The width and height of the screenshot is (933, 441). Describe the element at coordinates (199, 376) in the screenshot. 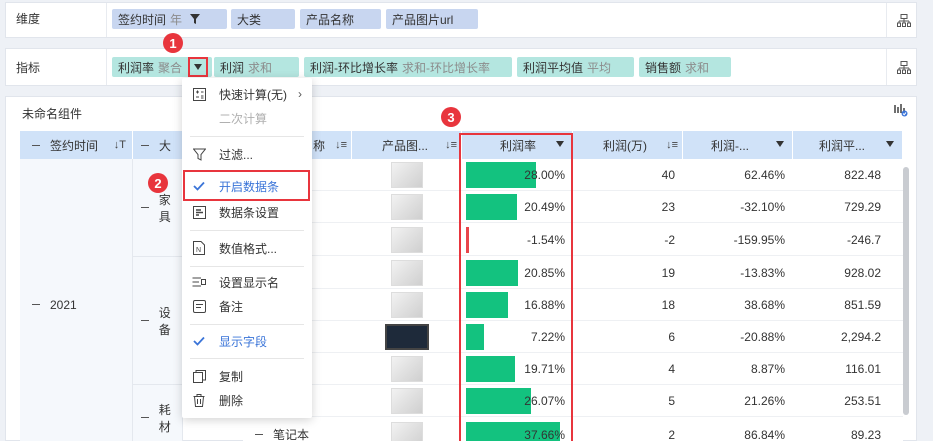

I see `copy-icon` at that location.